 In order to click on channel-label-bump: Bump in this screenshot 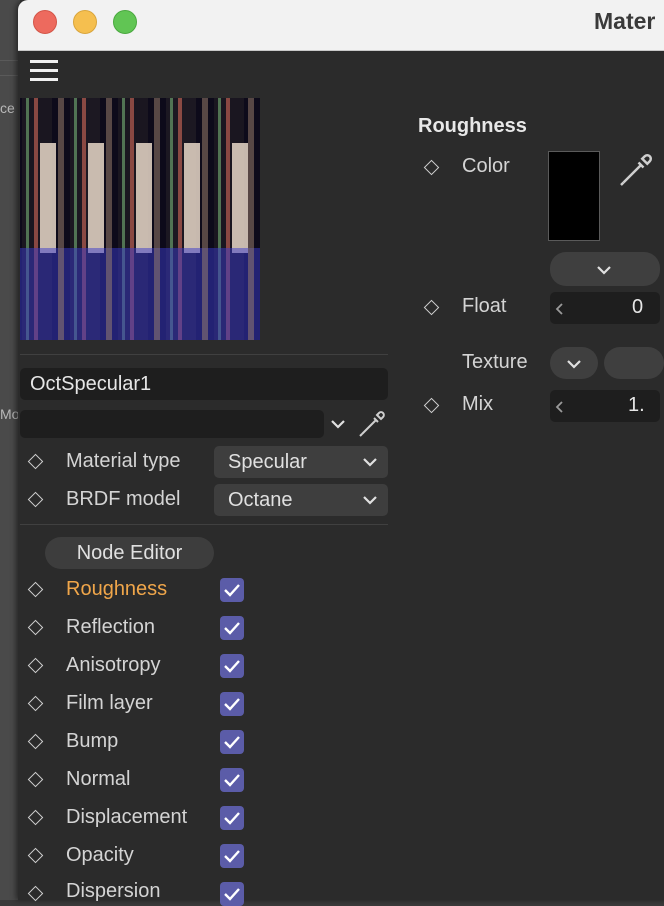, I will do `click(92, 741)`.